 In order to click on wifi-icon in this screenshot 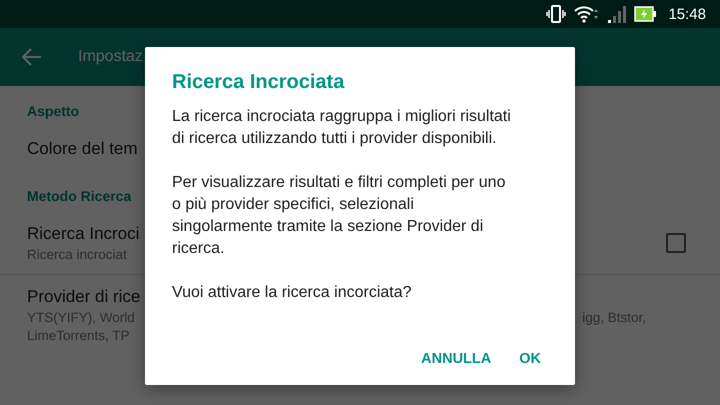, I will do `click(587, 14)`.